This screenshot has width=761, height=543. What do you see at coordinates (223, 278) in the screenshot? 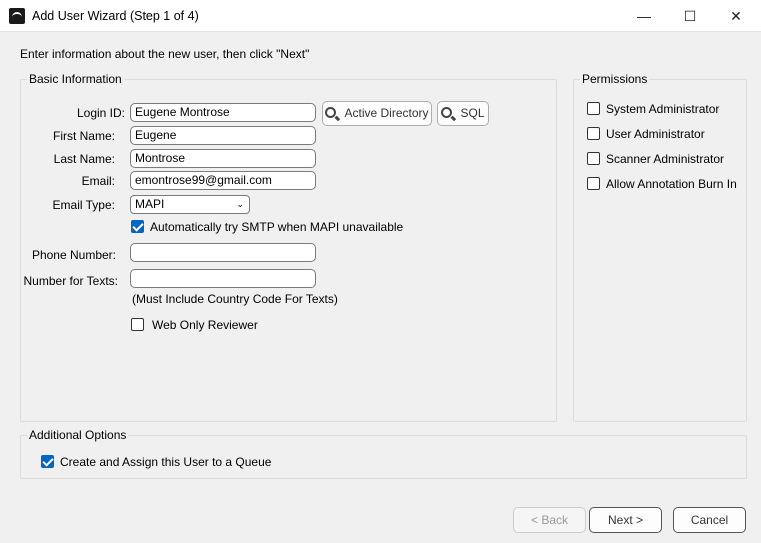
I see `number-for-texts-input` at bounding box center [223, 278].